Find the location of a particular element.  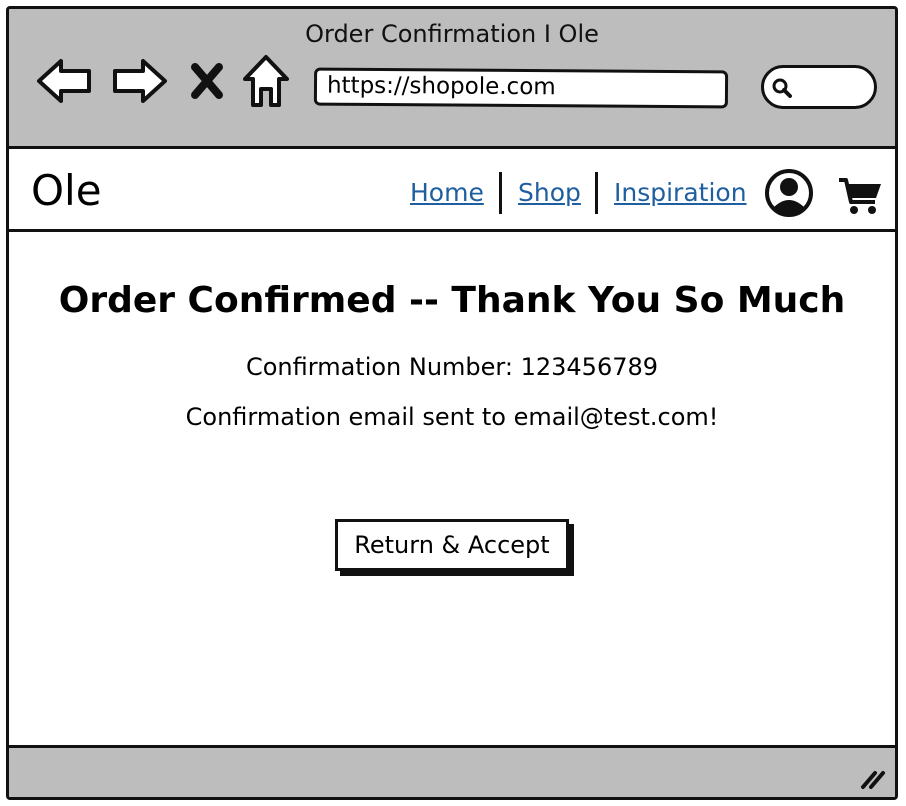

nav-link-shop: Shop is located at coordinates (549, 193).